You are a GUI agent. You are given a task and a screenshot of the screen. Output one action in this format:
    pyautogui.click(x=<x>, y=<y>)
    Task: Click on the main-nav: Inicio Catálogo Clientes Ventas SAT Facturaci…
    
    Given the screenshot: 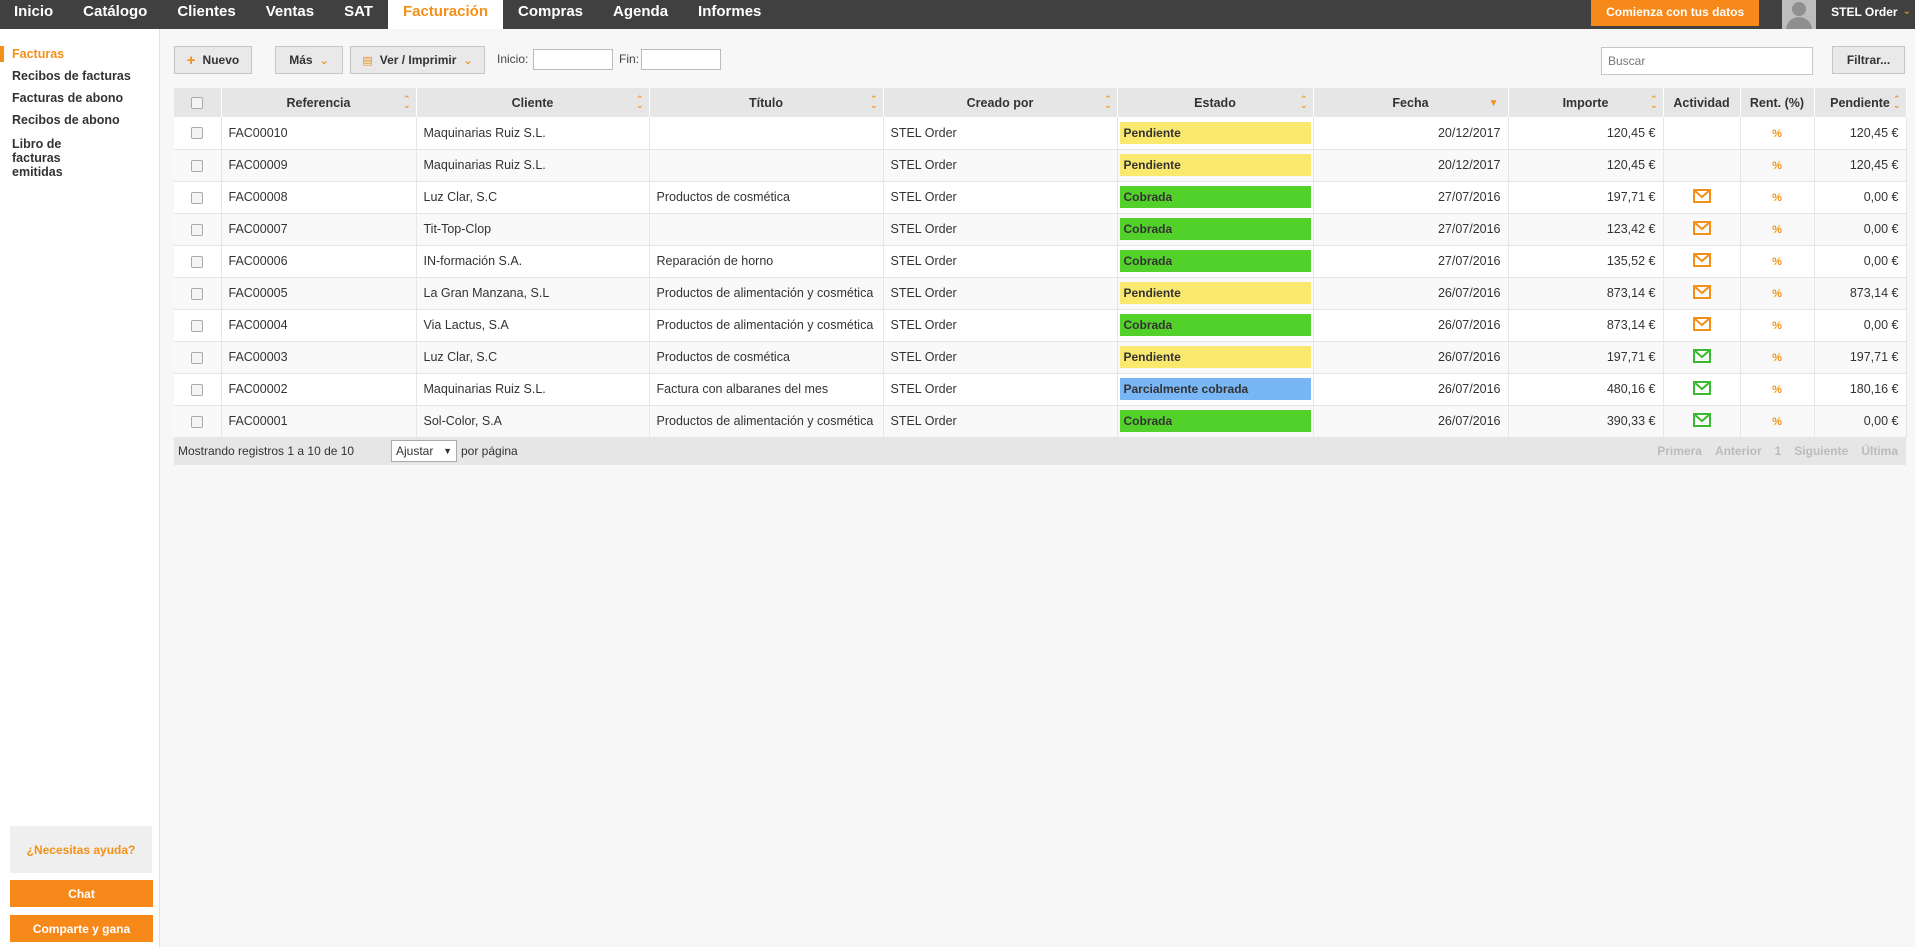 What is the action you would take?
    pyautogui.click(x=388, y=14)
    